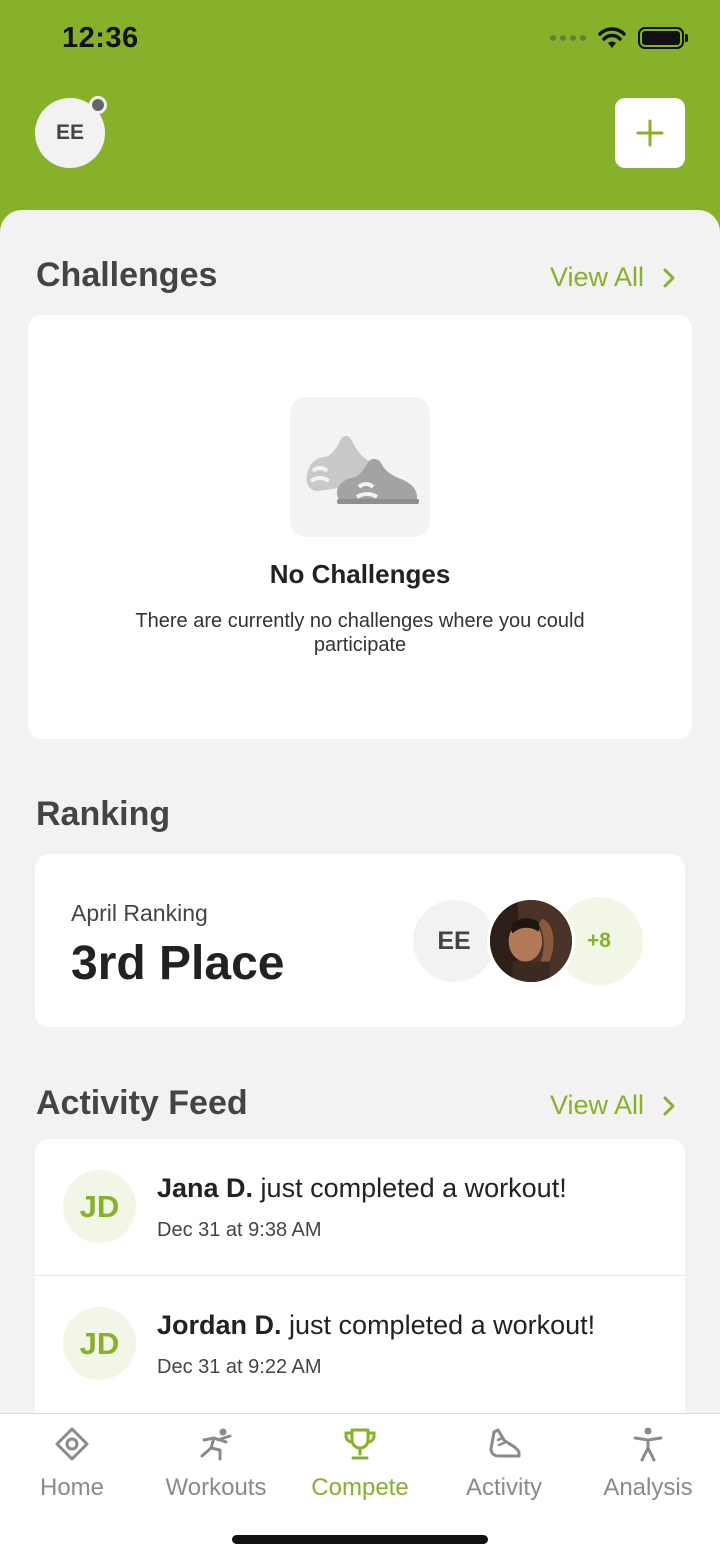 The width and height of the screenshot is (720, 1558). What do you see at coordinates (505, 1443) in the screenshot?
I see `shoe-icon` at bounding box center [505, 1443].